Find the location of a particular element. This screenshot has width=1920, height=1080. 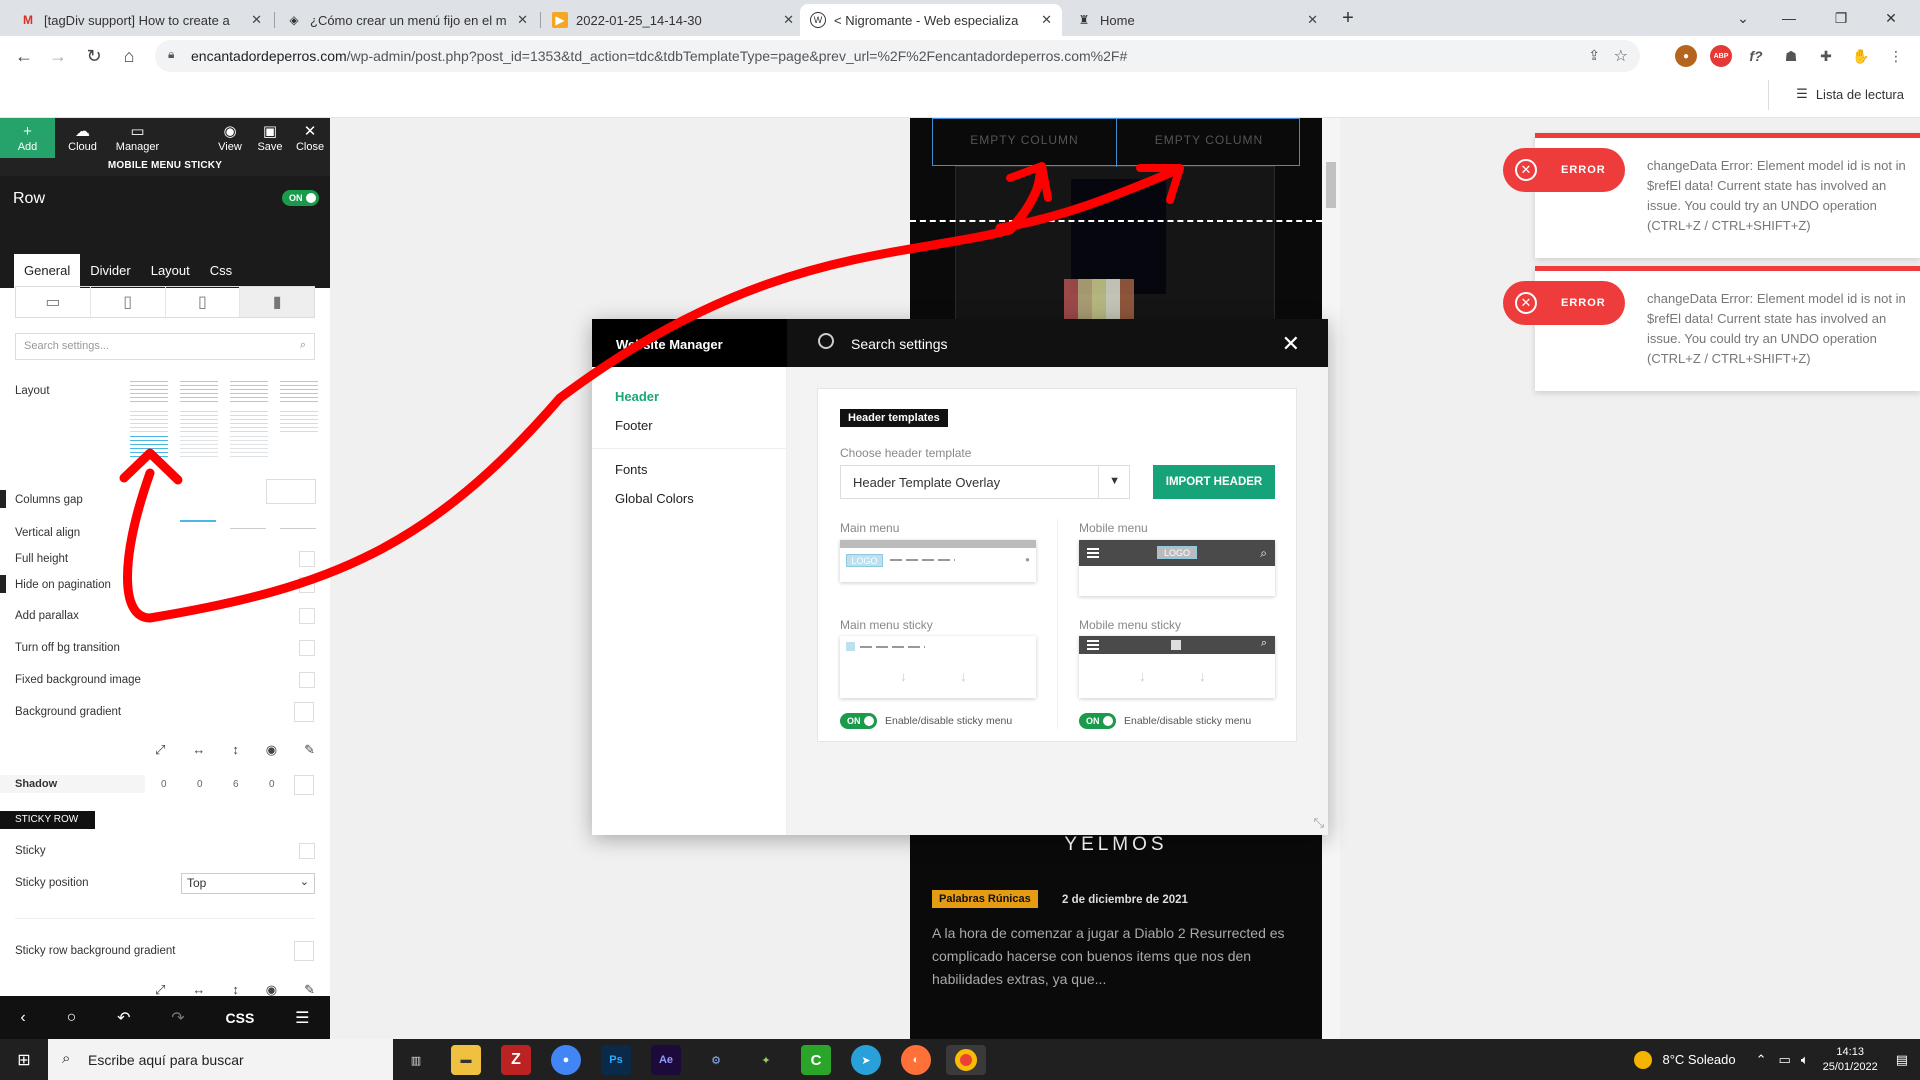

back-icon: ‹ is located at coordinates (22, 1018).